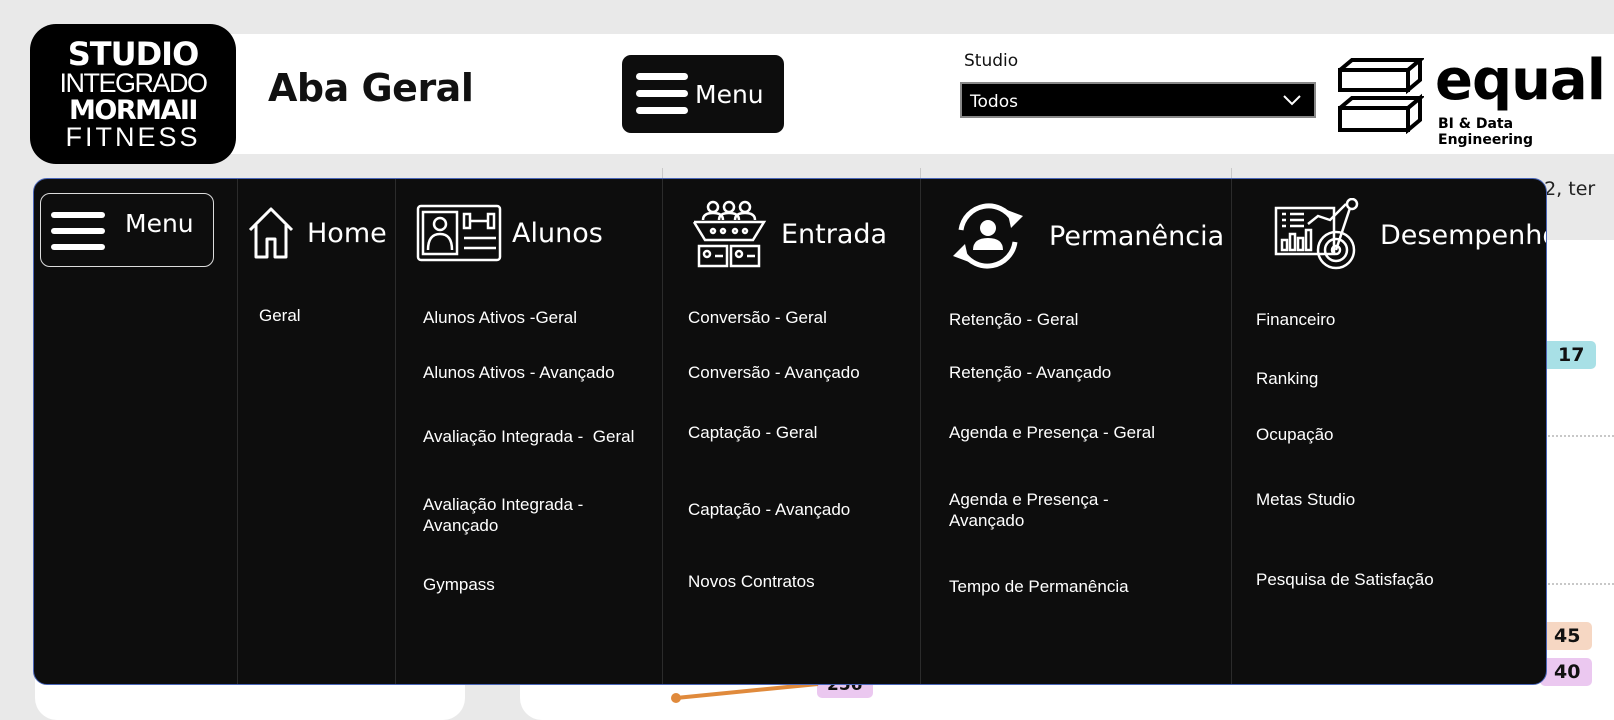  I want to click on funnel-people-icon, so click(729, 234).